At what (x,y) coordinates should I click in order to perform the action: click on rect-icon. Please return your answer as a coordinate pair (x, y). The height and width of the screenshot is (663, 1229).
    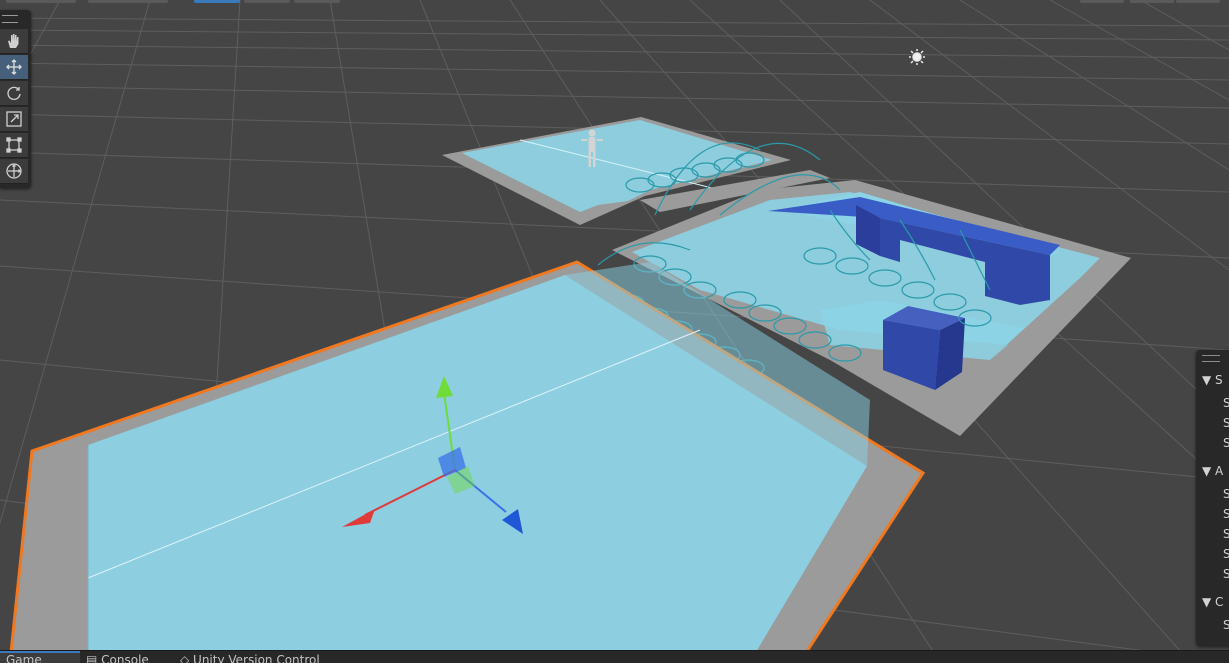
    Looking at the image, I should click on (14, 145).